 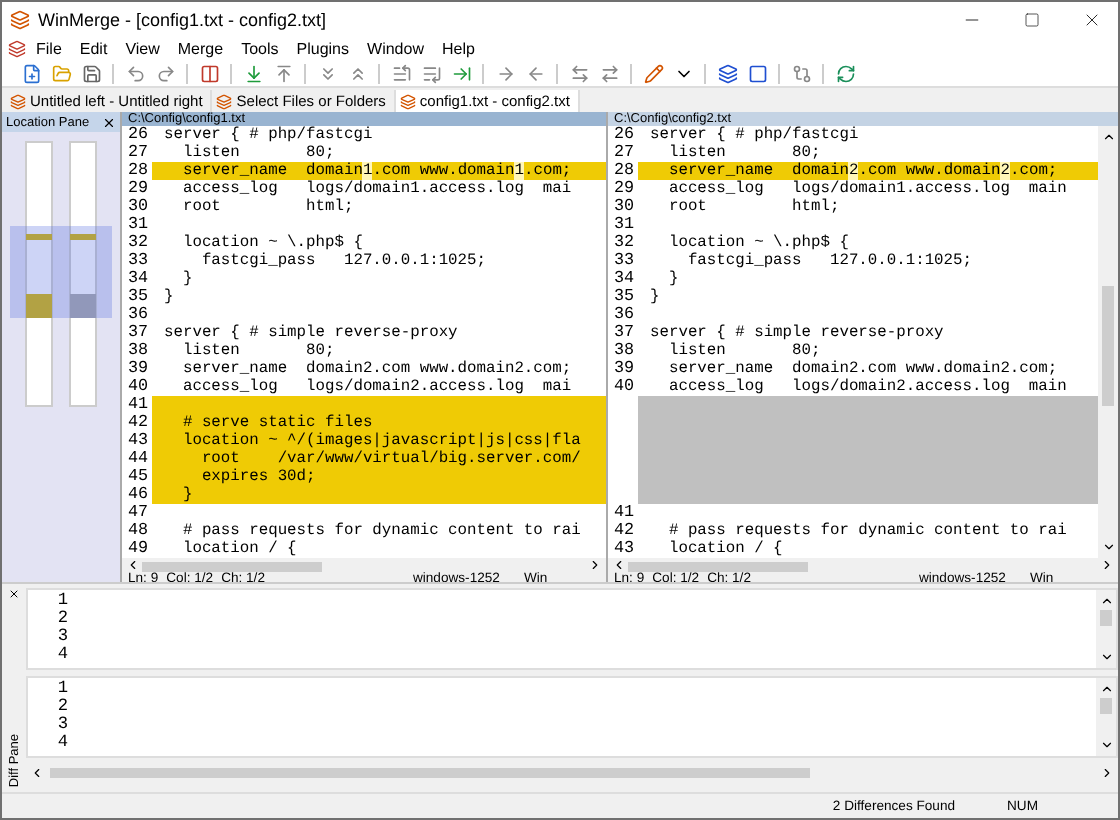 I want to click on menu-item: Tools, so click(x=260, y=48).